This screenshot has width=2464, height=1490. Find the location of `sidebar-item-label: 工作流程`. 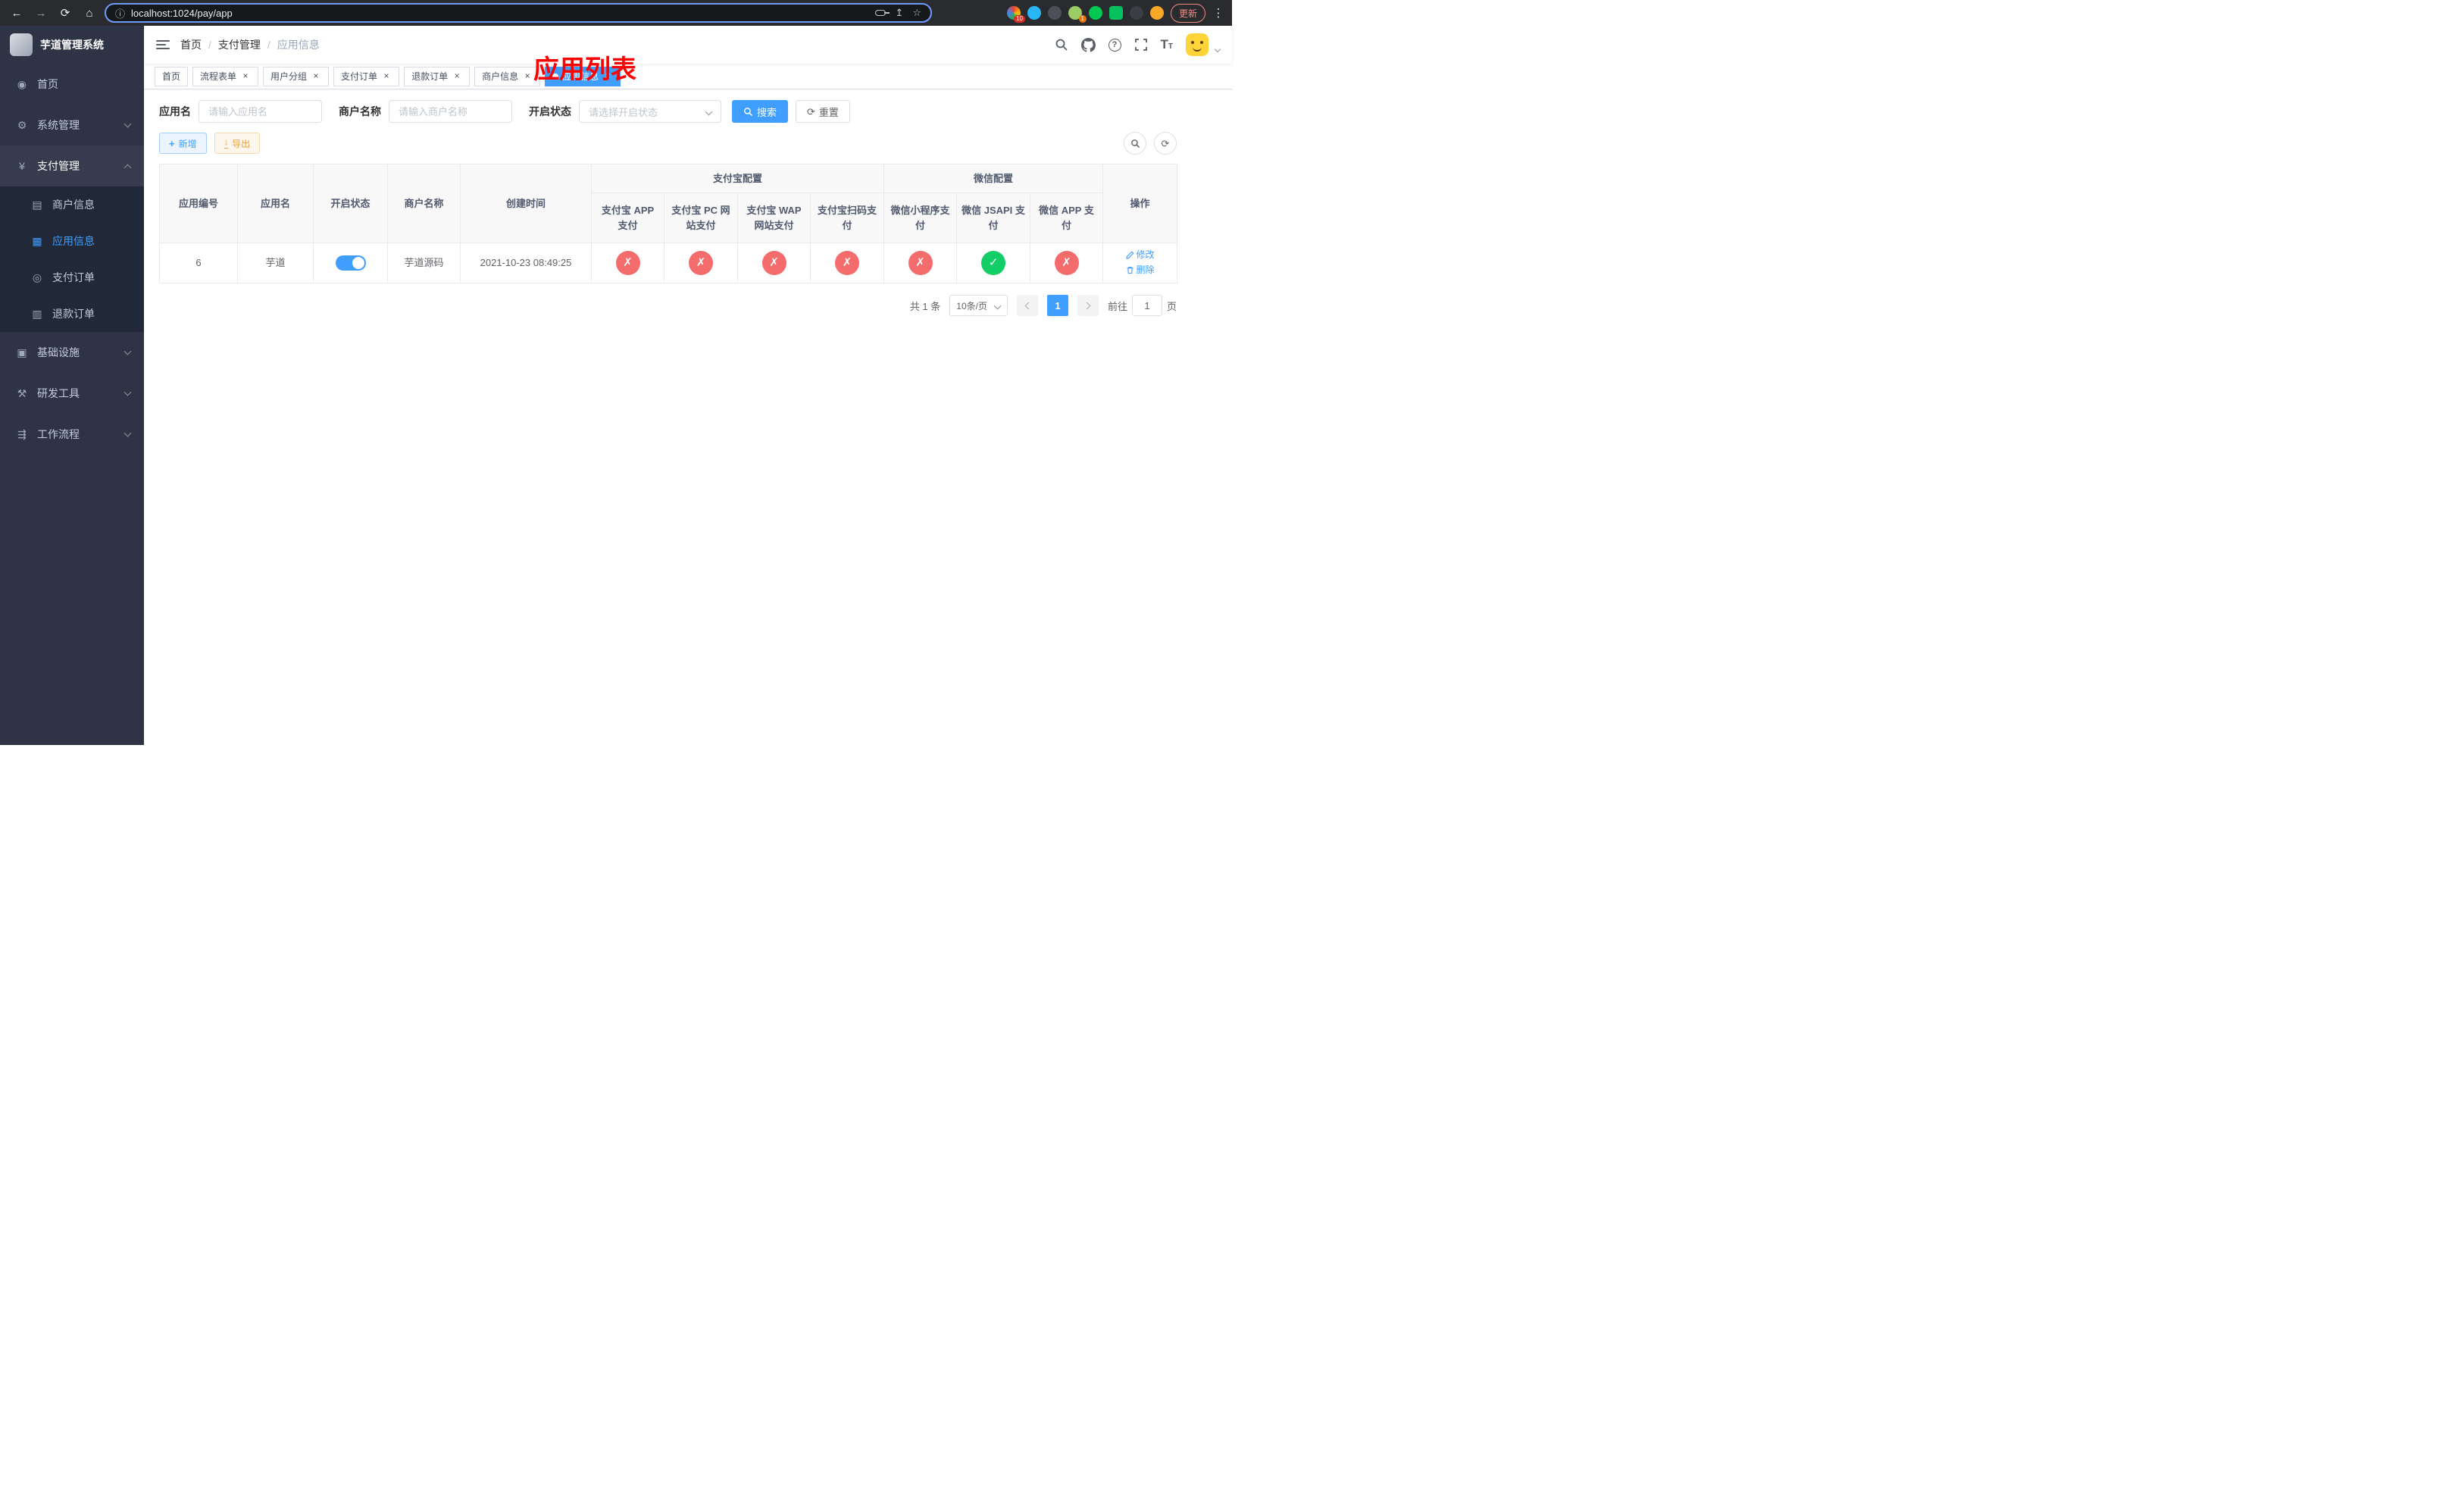

sidebar-item-label: 工作流程 is located at coordinates (58, 434).